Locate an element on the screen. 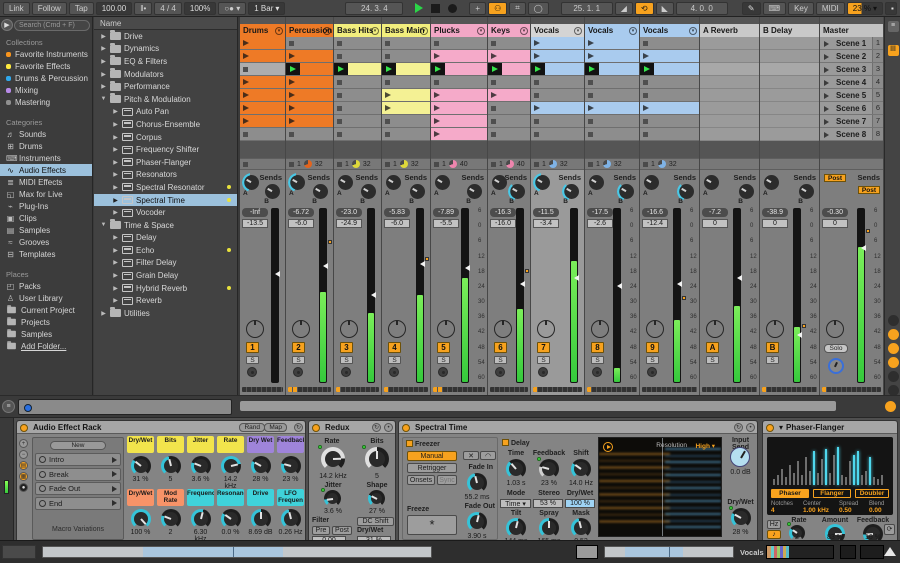  redux-jitter-knob is located at coordinates (331, 497).